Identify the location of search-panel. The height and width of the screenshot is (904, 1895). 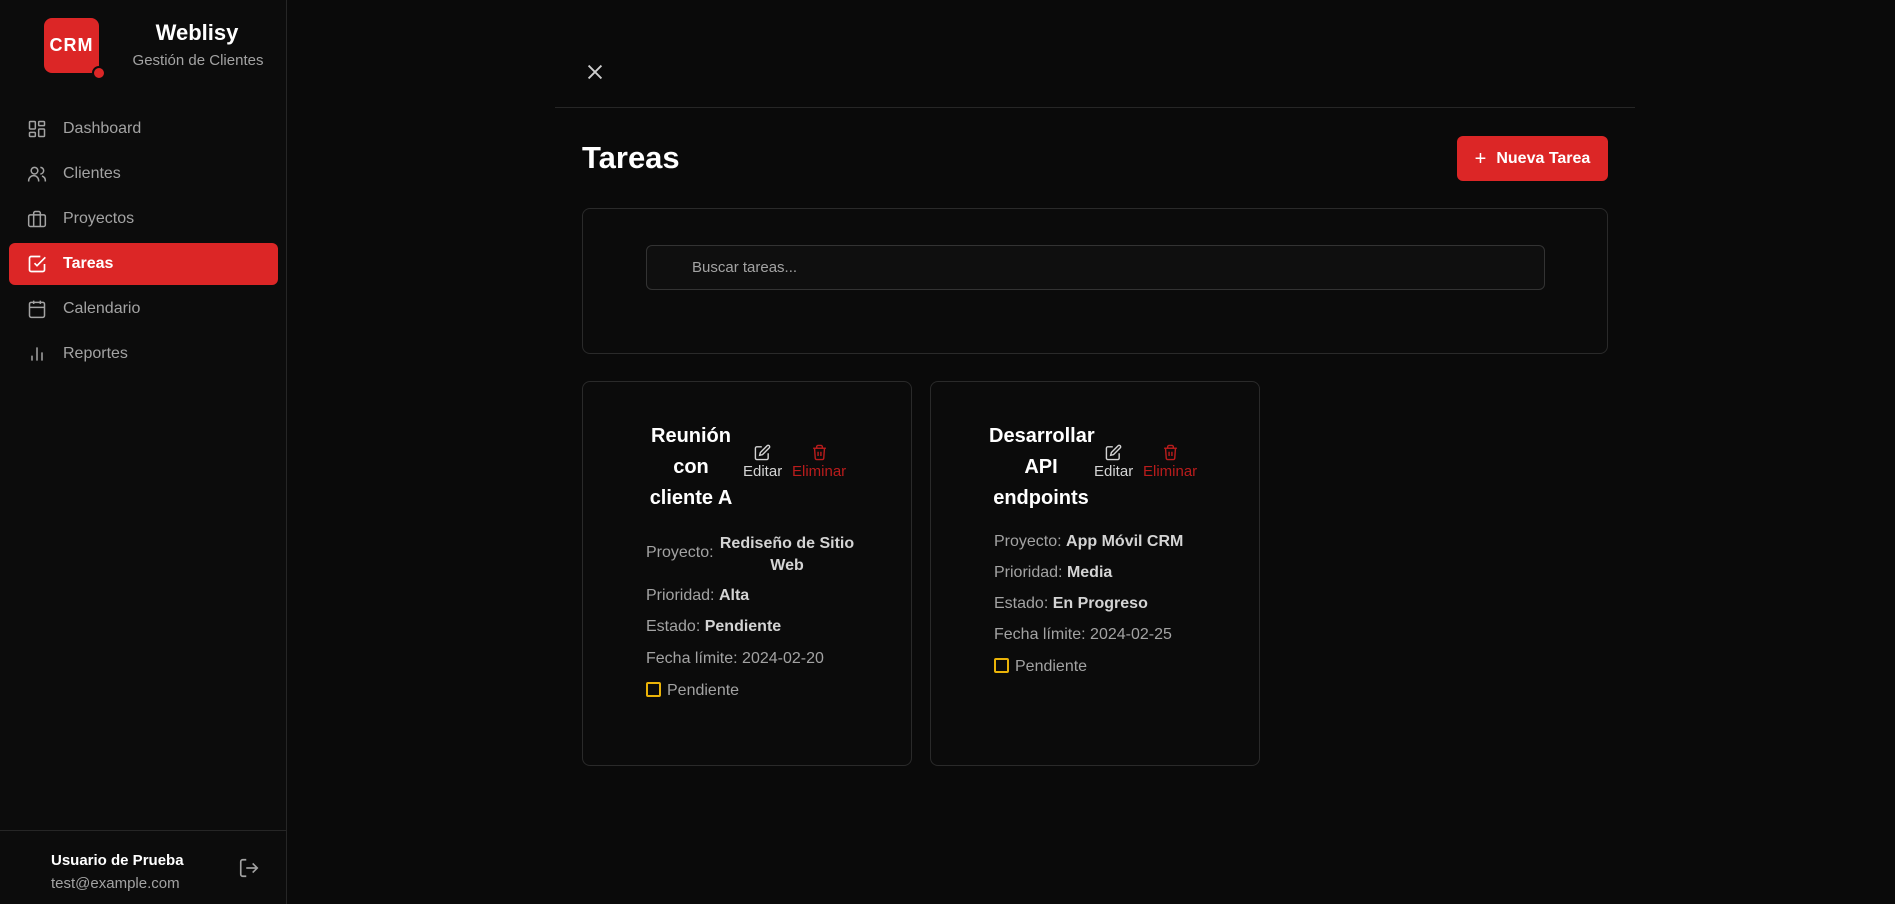
(1095, 281).